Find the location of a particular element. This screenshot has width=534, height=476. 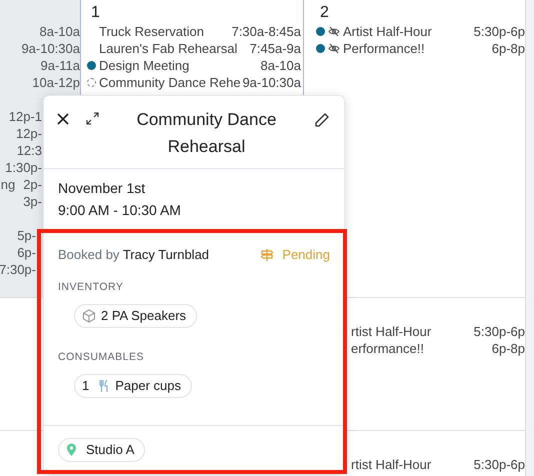

section-heading: INVENTORY is located at coordinates (91, 287).